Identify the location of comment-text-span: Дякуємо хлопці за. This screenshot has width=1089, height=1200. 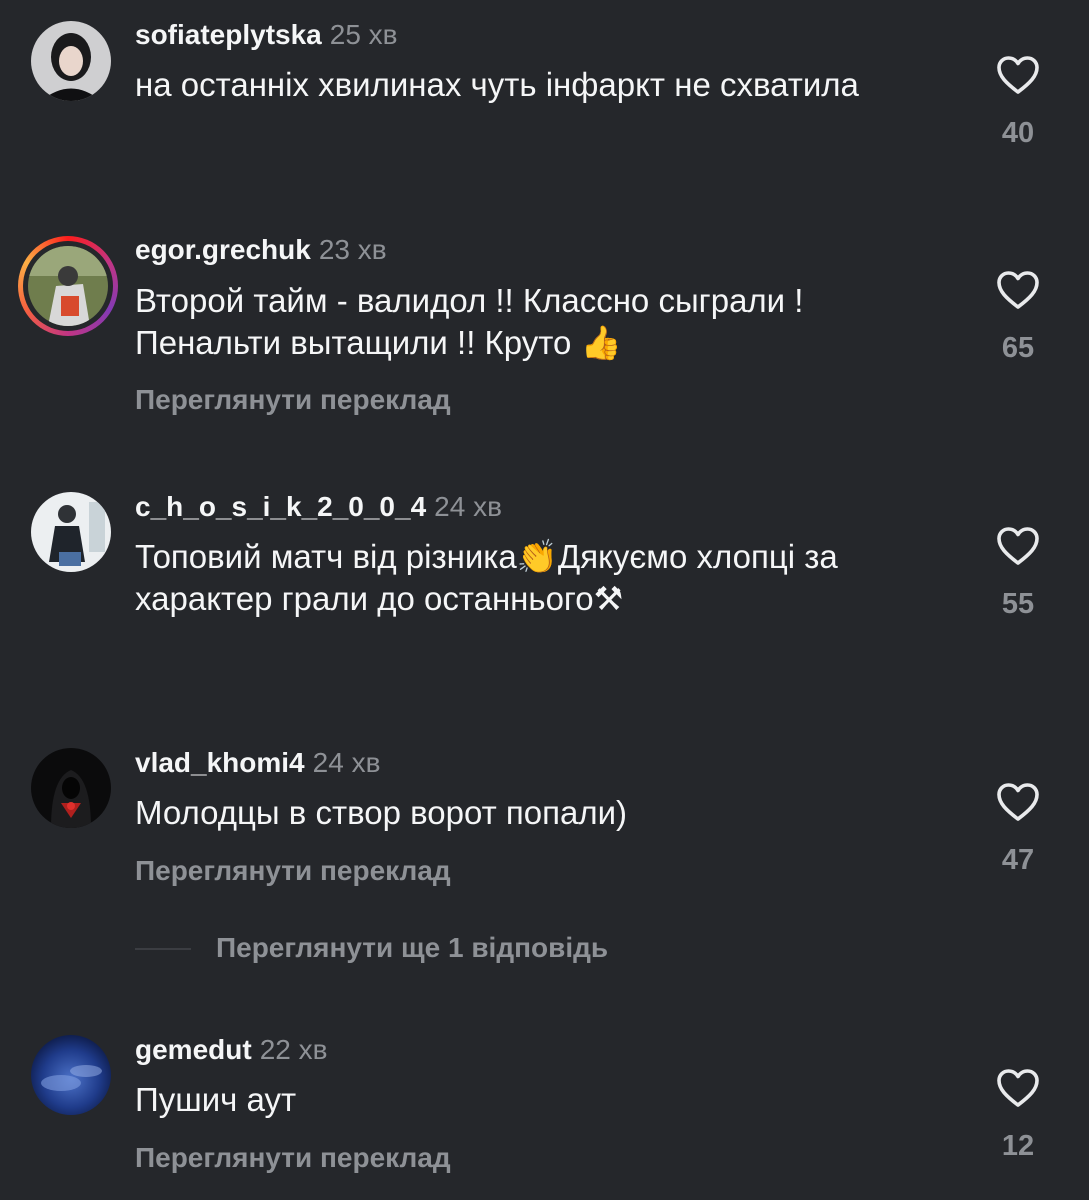
(697, 556).